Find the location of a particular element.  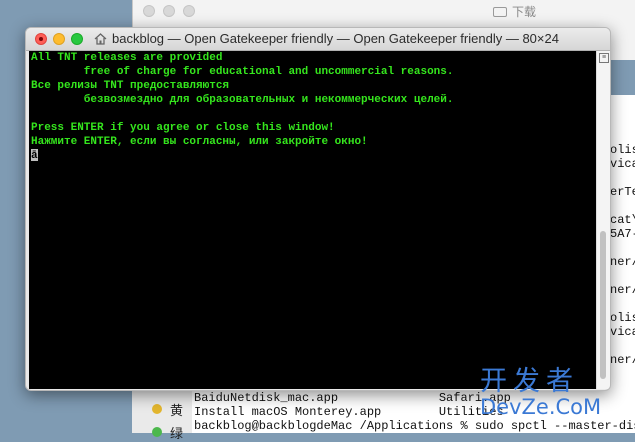

bg-fragment: cat\ is located at coordinates (622, 220).